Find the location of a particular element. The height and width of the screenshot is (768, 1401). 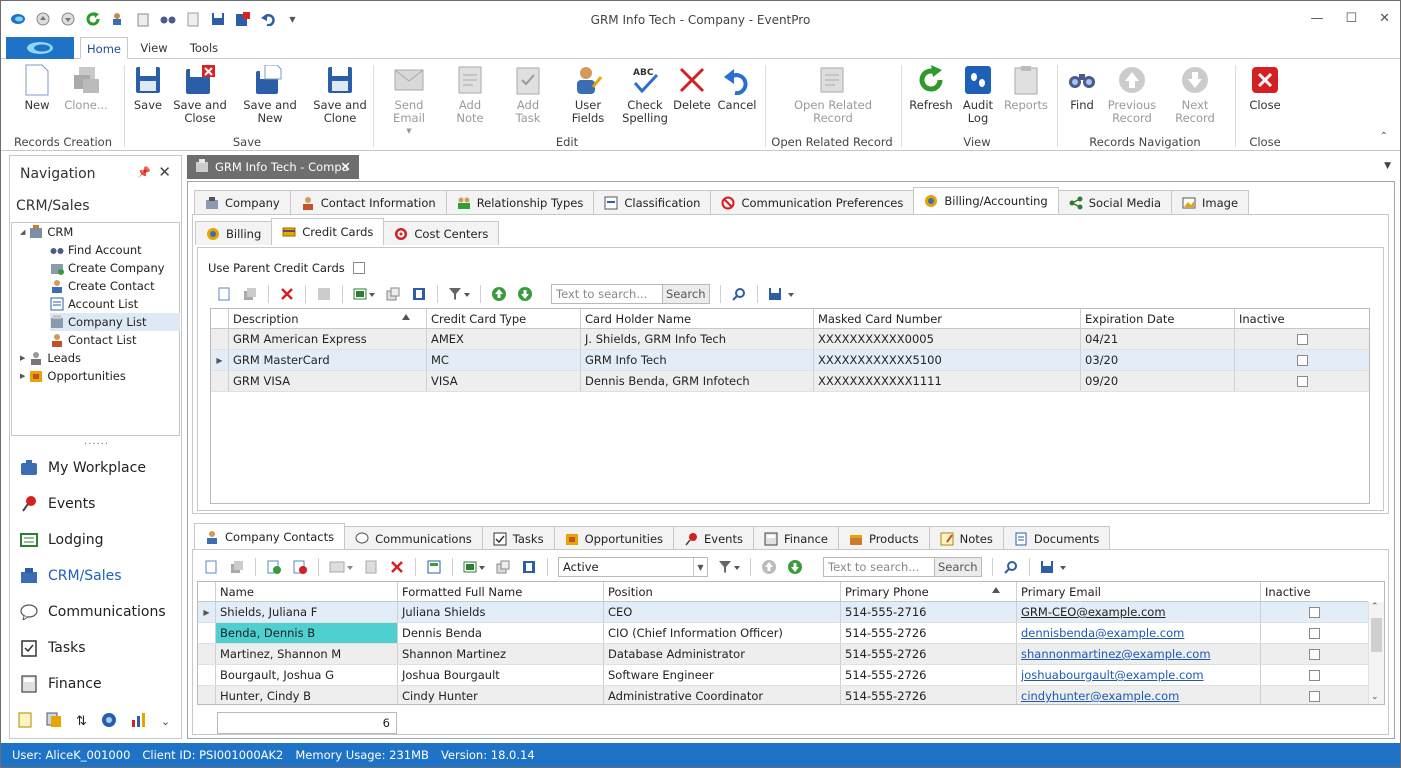

tab-company: Company is located at coordinates (242, 202).